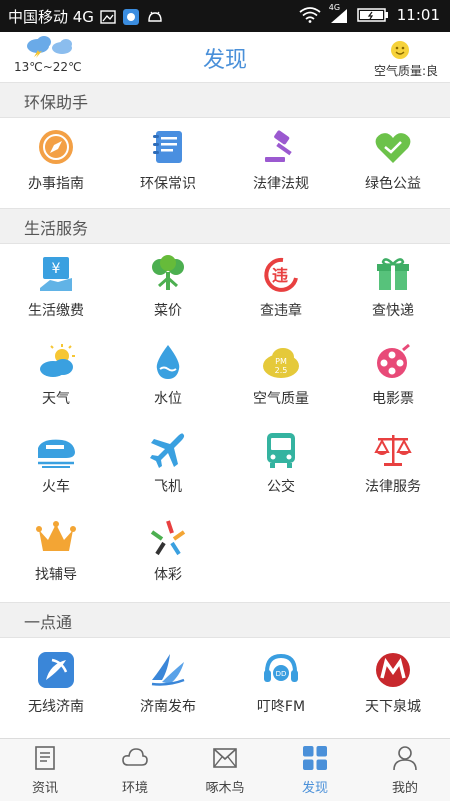 The width and height of the screenshot is (450, 801). I want to click on tab-label: 我的, so click(404, 788).